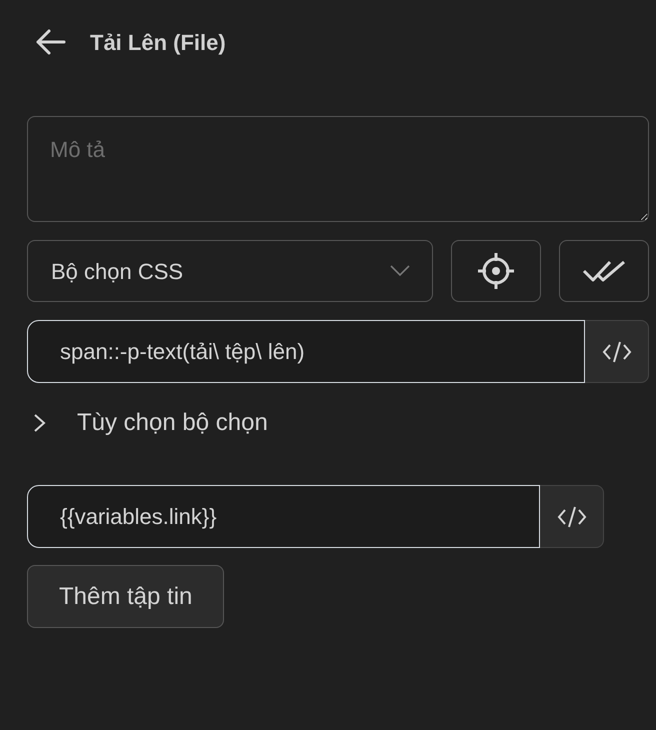  I want to click on double-check-icon, so click(604, 271).